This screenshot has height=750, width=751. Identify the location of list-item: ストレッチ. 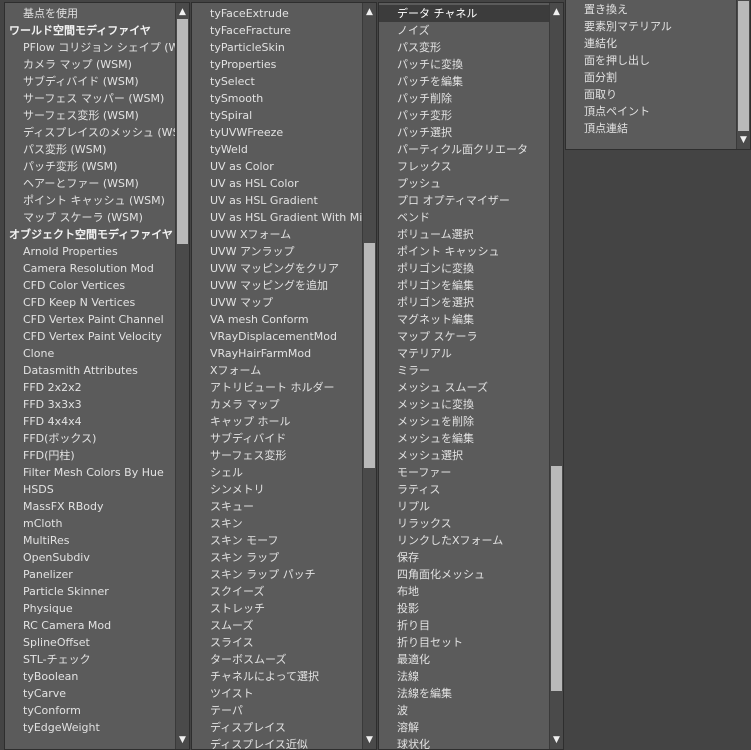
(277, 608).